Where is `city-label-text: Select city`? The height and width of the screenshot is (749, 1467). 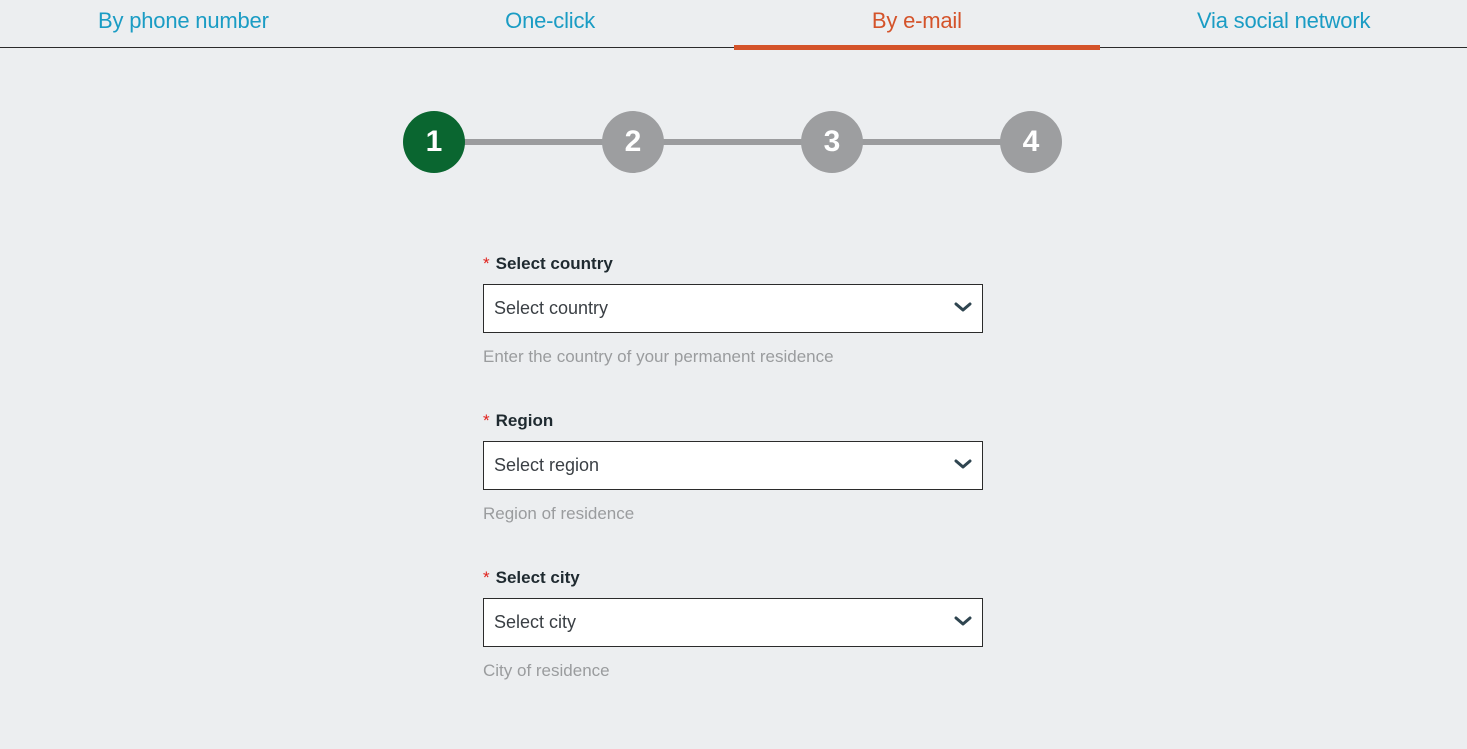
city-label-text: Select city is located at coordinates (537, 577).